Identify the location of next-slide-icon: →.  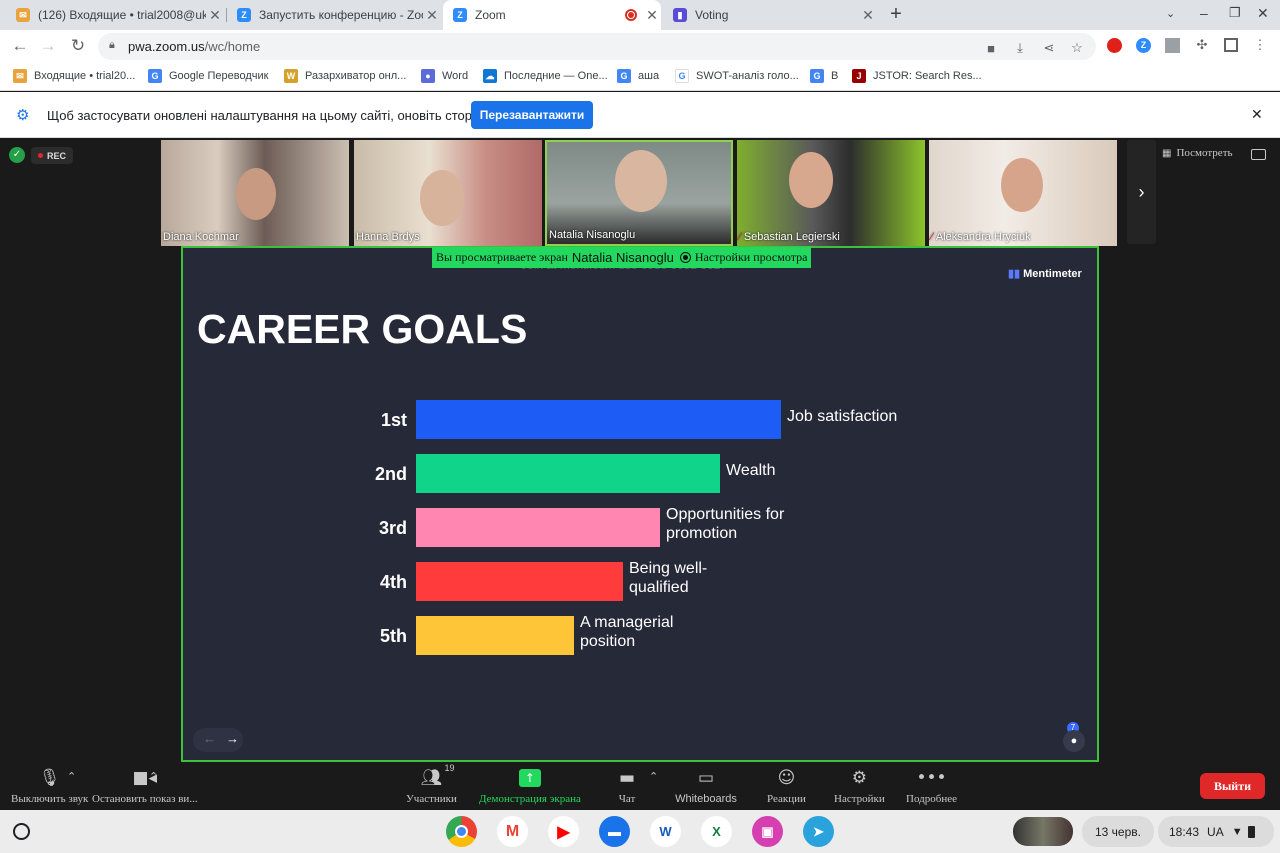
(232, 738).